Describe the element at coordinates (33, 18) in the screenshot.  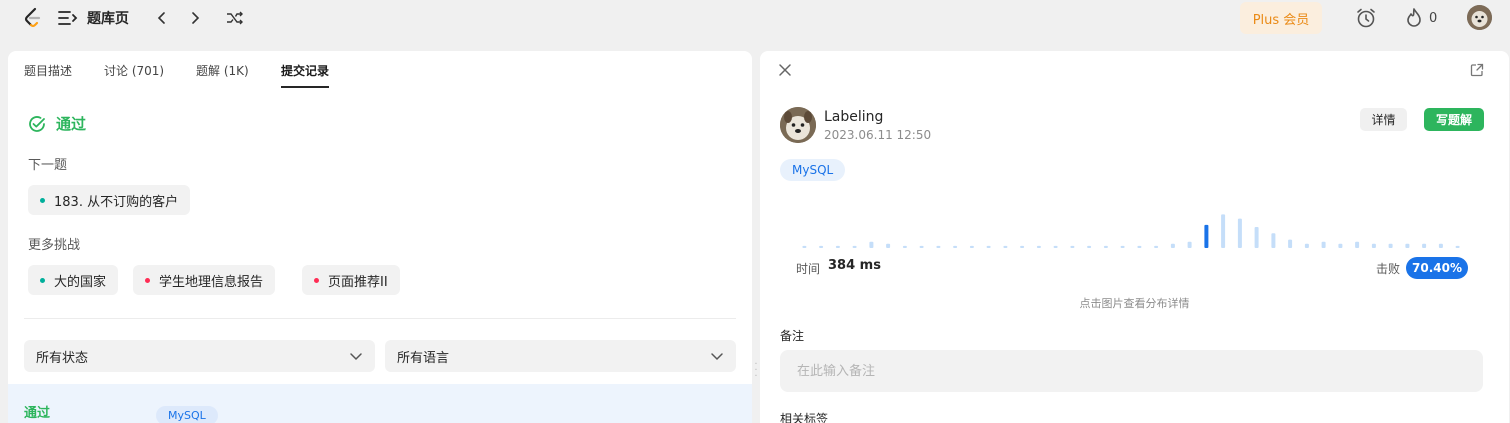
I see `leetcode-logo-icon` at that location.